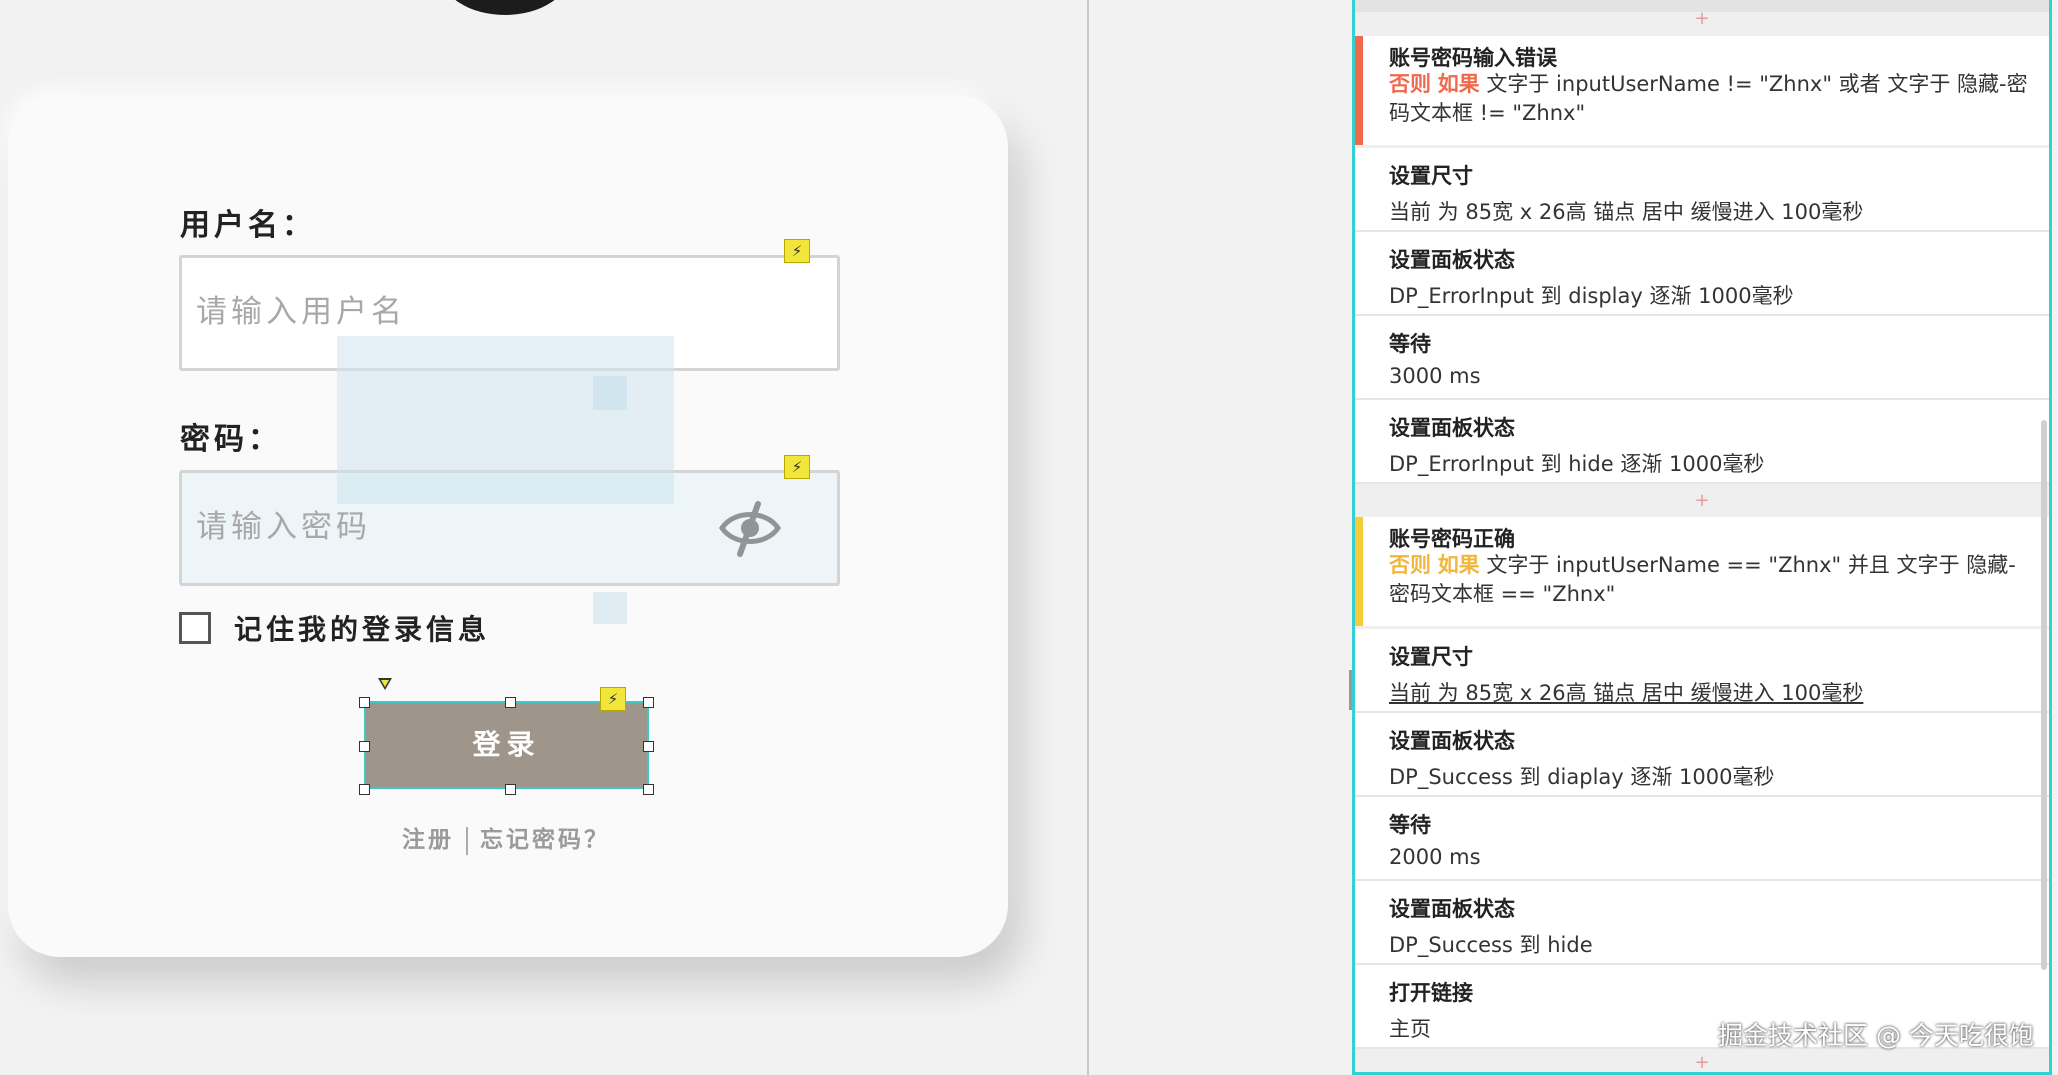 The height and width of the screenshot is (1075, 2058). I want to click on action-desc: DP_Success 到 hide, so click(1491, 945).